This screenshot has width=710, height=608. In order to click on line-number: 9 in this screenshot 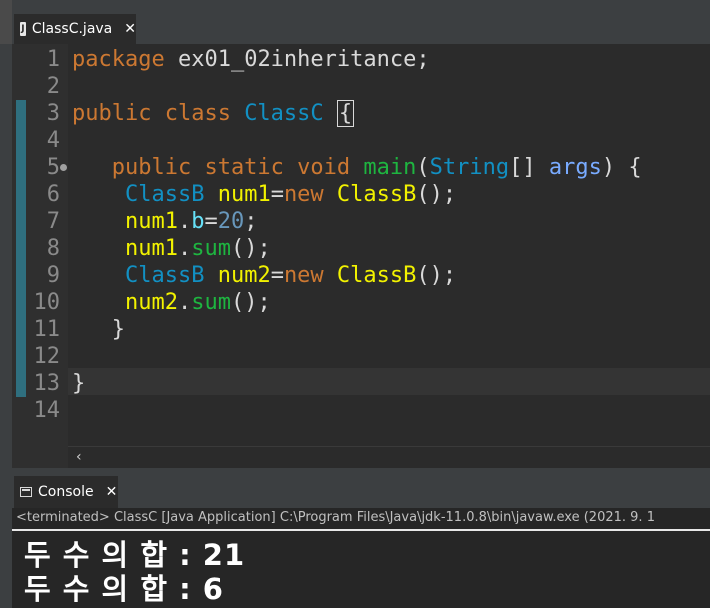, I will do `click(53, 275)`.